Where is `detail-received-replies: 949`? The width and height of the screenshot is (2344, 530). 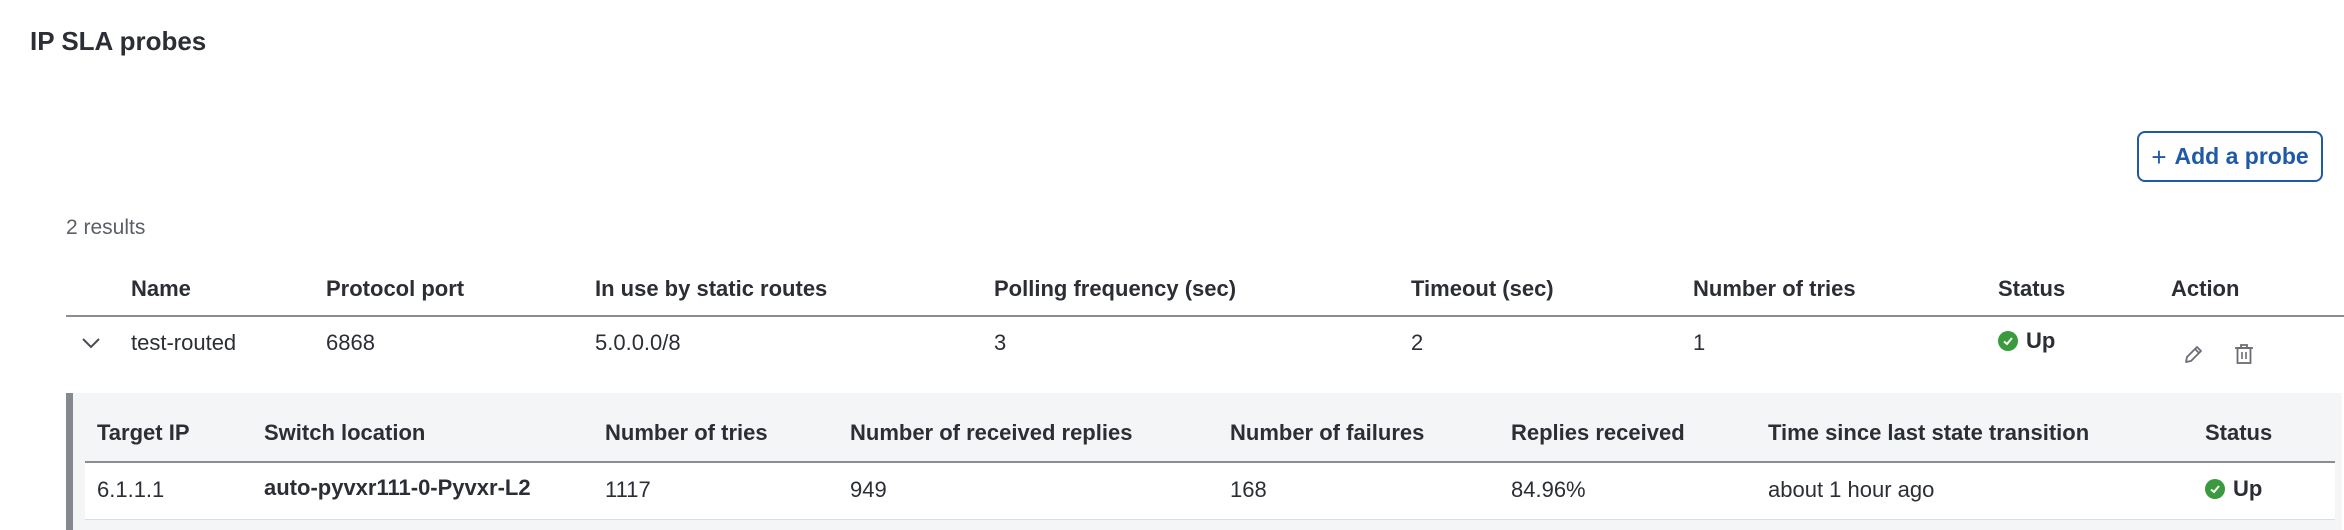
detail-received-replies: 949 is located at coordinates (868, 489).